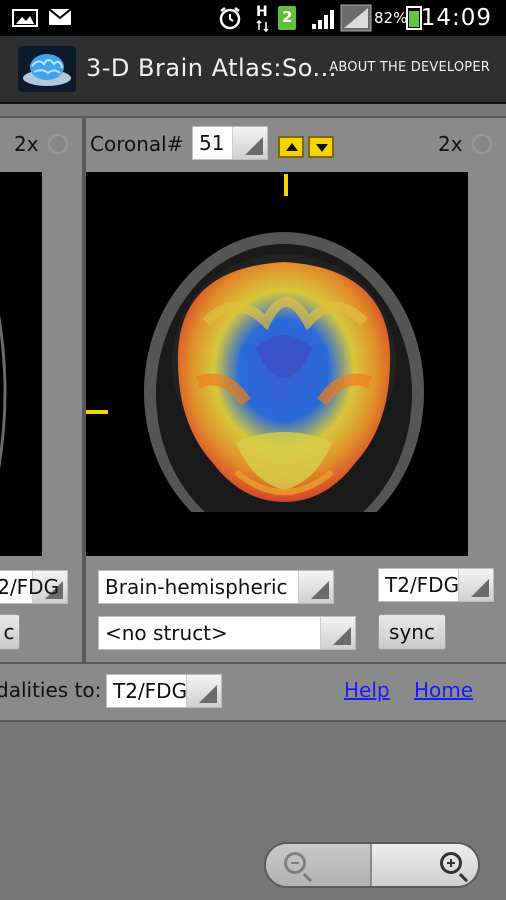 The image size is (506, 900). I want to click on slice-up-button, so click(291, 147).